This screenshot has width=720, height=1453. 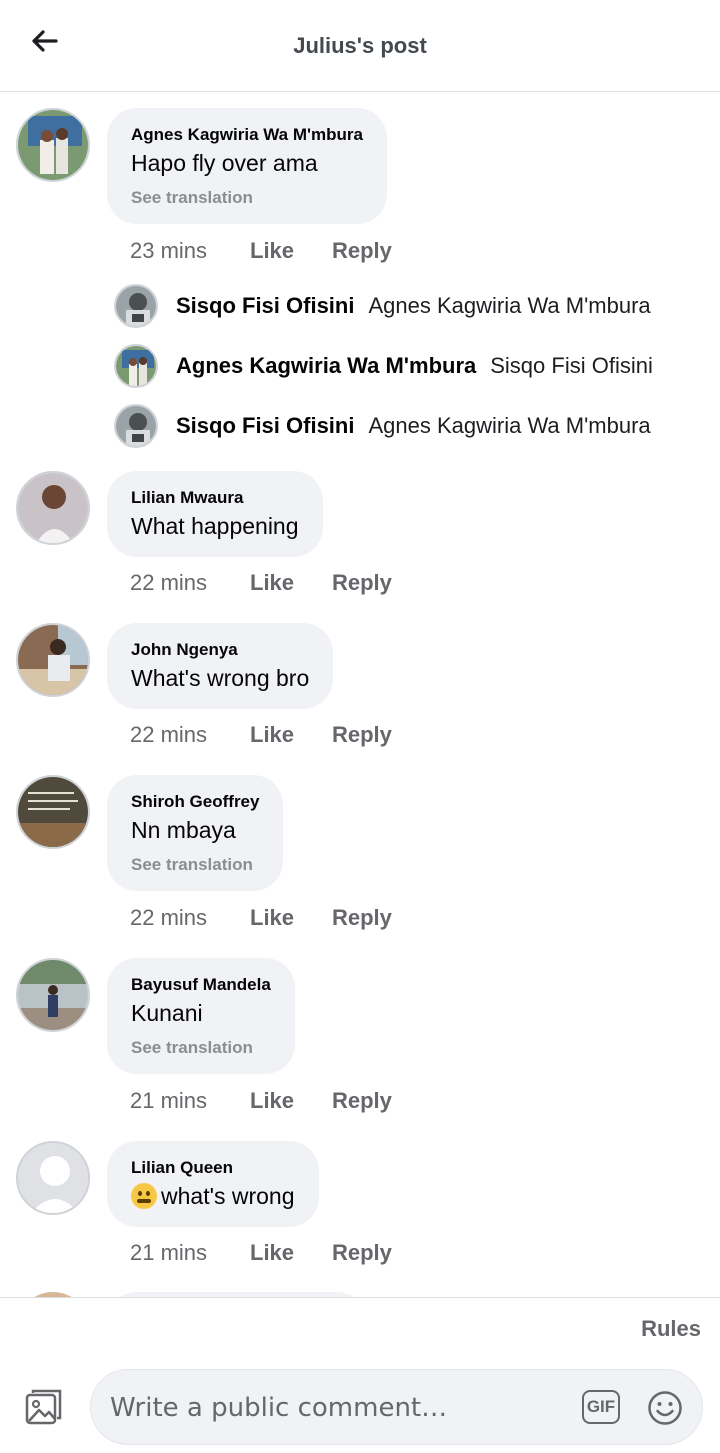 What do you see at coordinates (213, 1168) in the screenshot?
I see `comment-author: Lilian Queen` at bounding box center [213, 1168].